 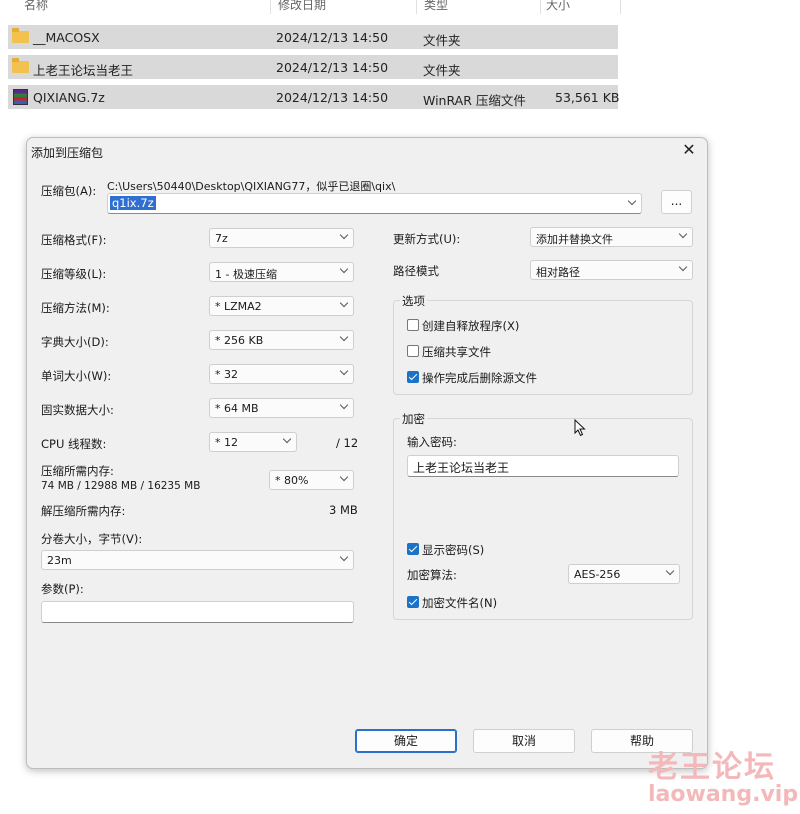 What do you see at coordinates (413, 301) in the screenshot?
I see `options-title: 选项` at bounding box center [413, 301].